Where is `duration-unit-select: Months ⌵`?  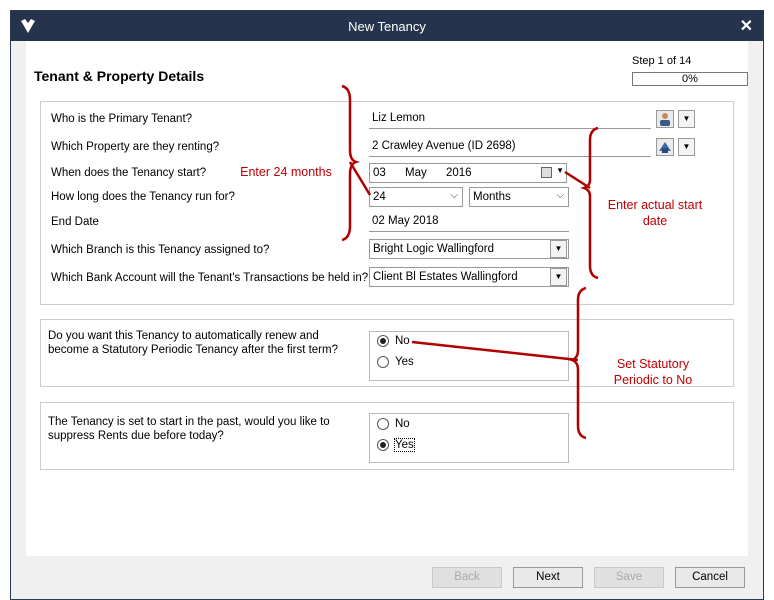
duration-unit-select: Months ⌵ is located at coordinates (519, 197).